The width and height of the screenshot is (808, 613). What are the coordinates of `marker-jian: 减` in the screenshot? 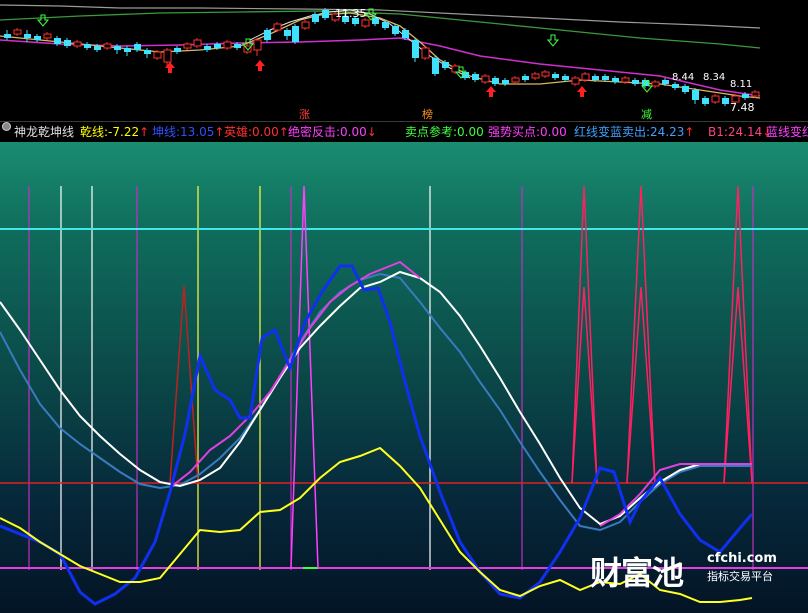 It's located at (646, 114).